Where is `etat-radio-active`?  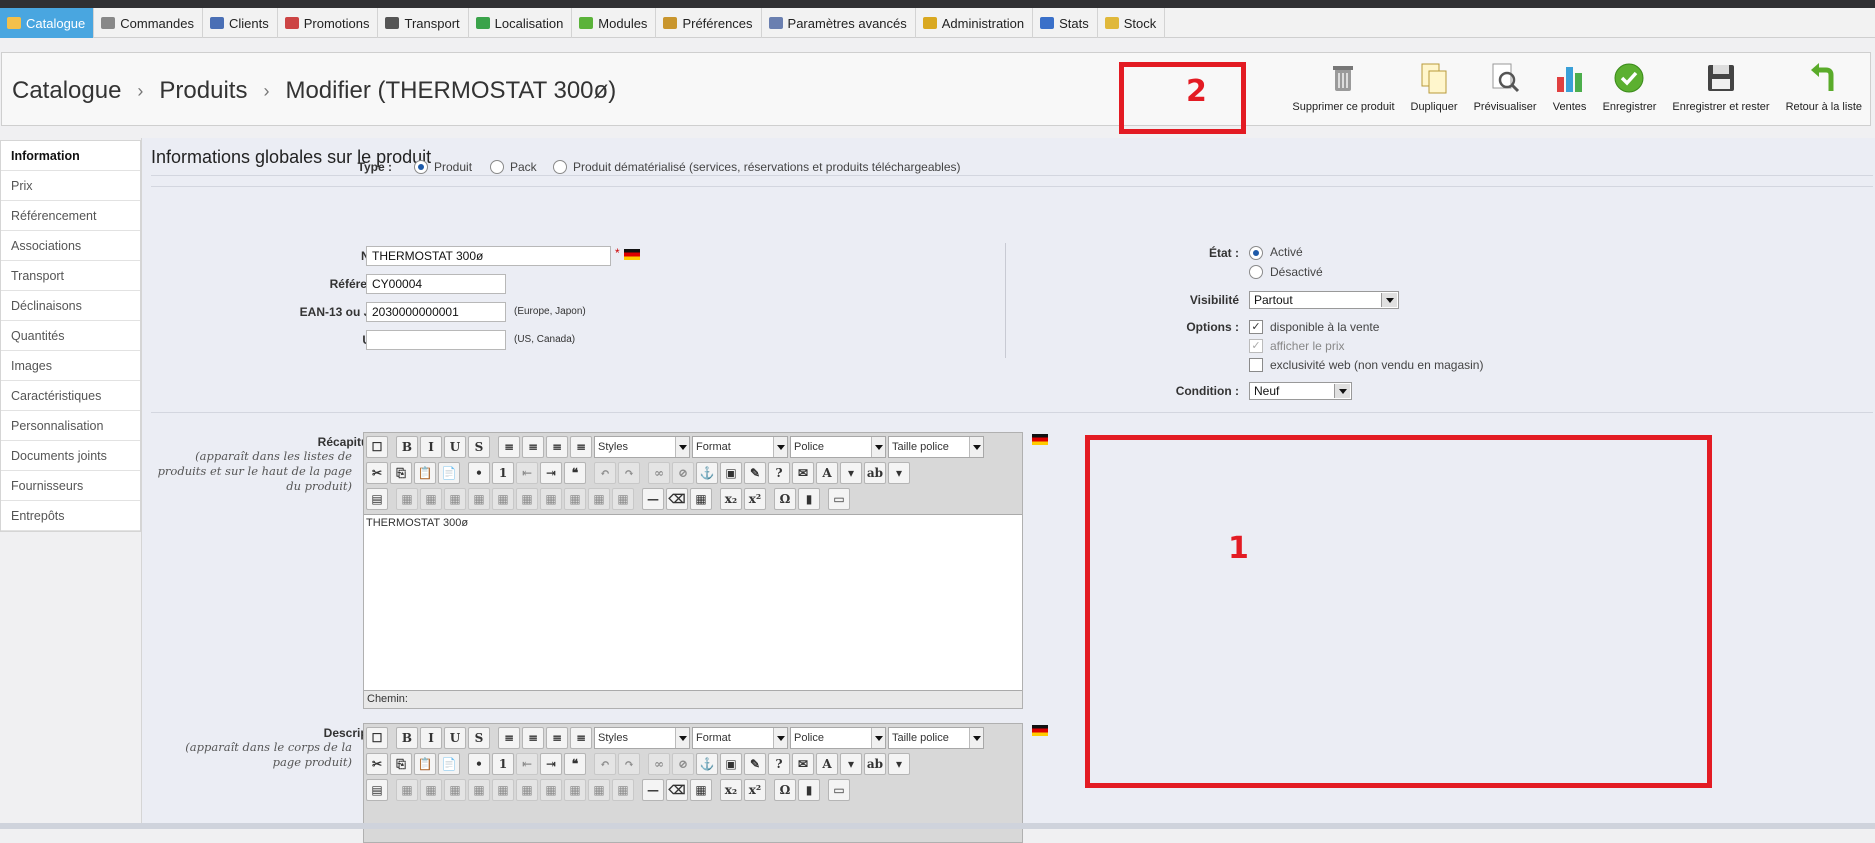 etat-radio-active is located at coordinates (1256, 253).